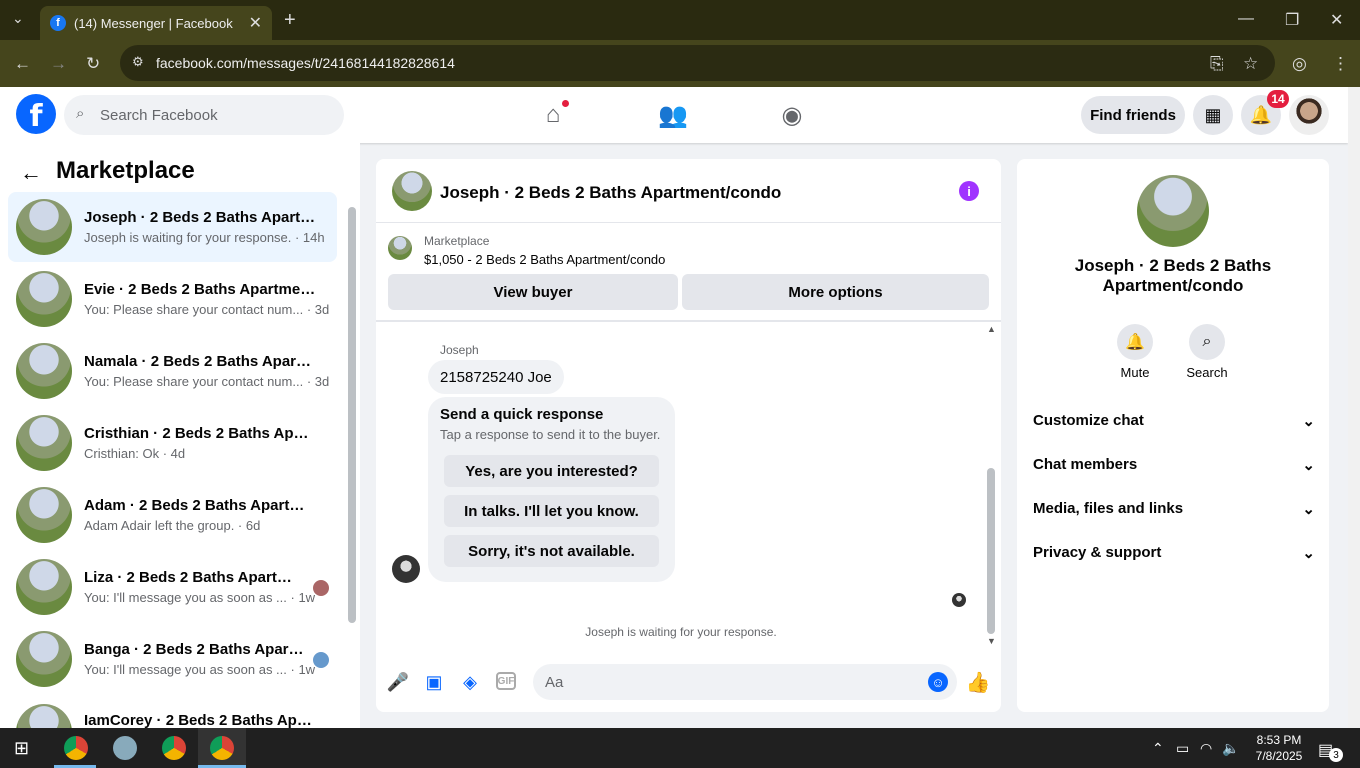  I want to click on read-receipt-avatar, so click(959, 600).